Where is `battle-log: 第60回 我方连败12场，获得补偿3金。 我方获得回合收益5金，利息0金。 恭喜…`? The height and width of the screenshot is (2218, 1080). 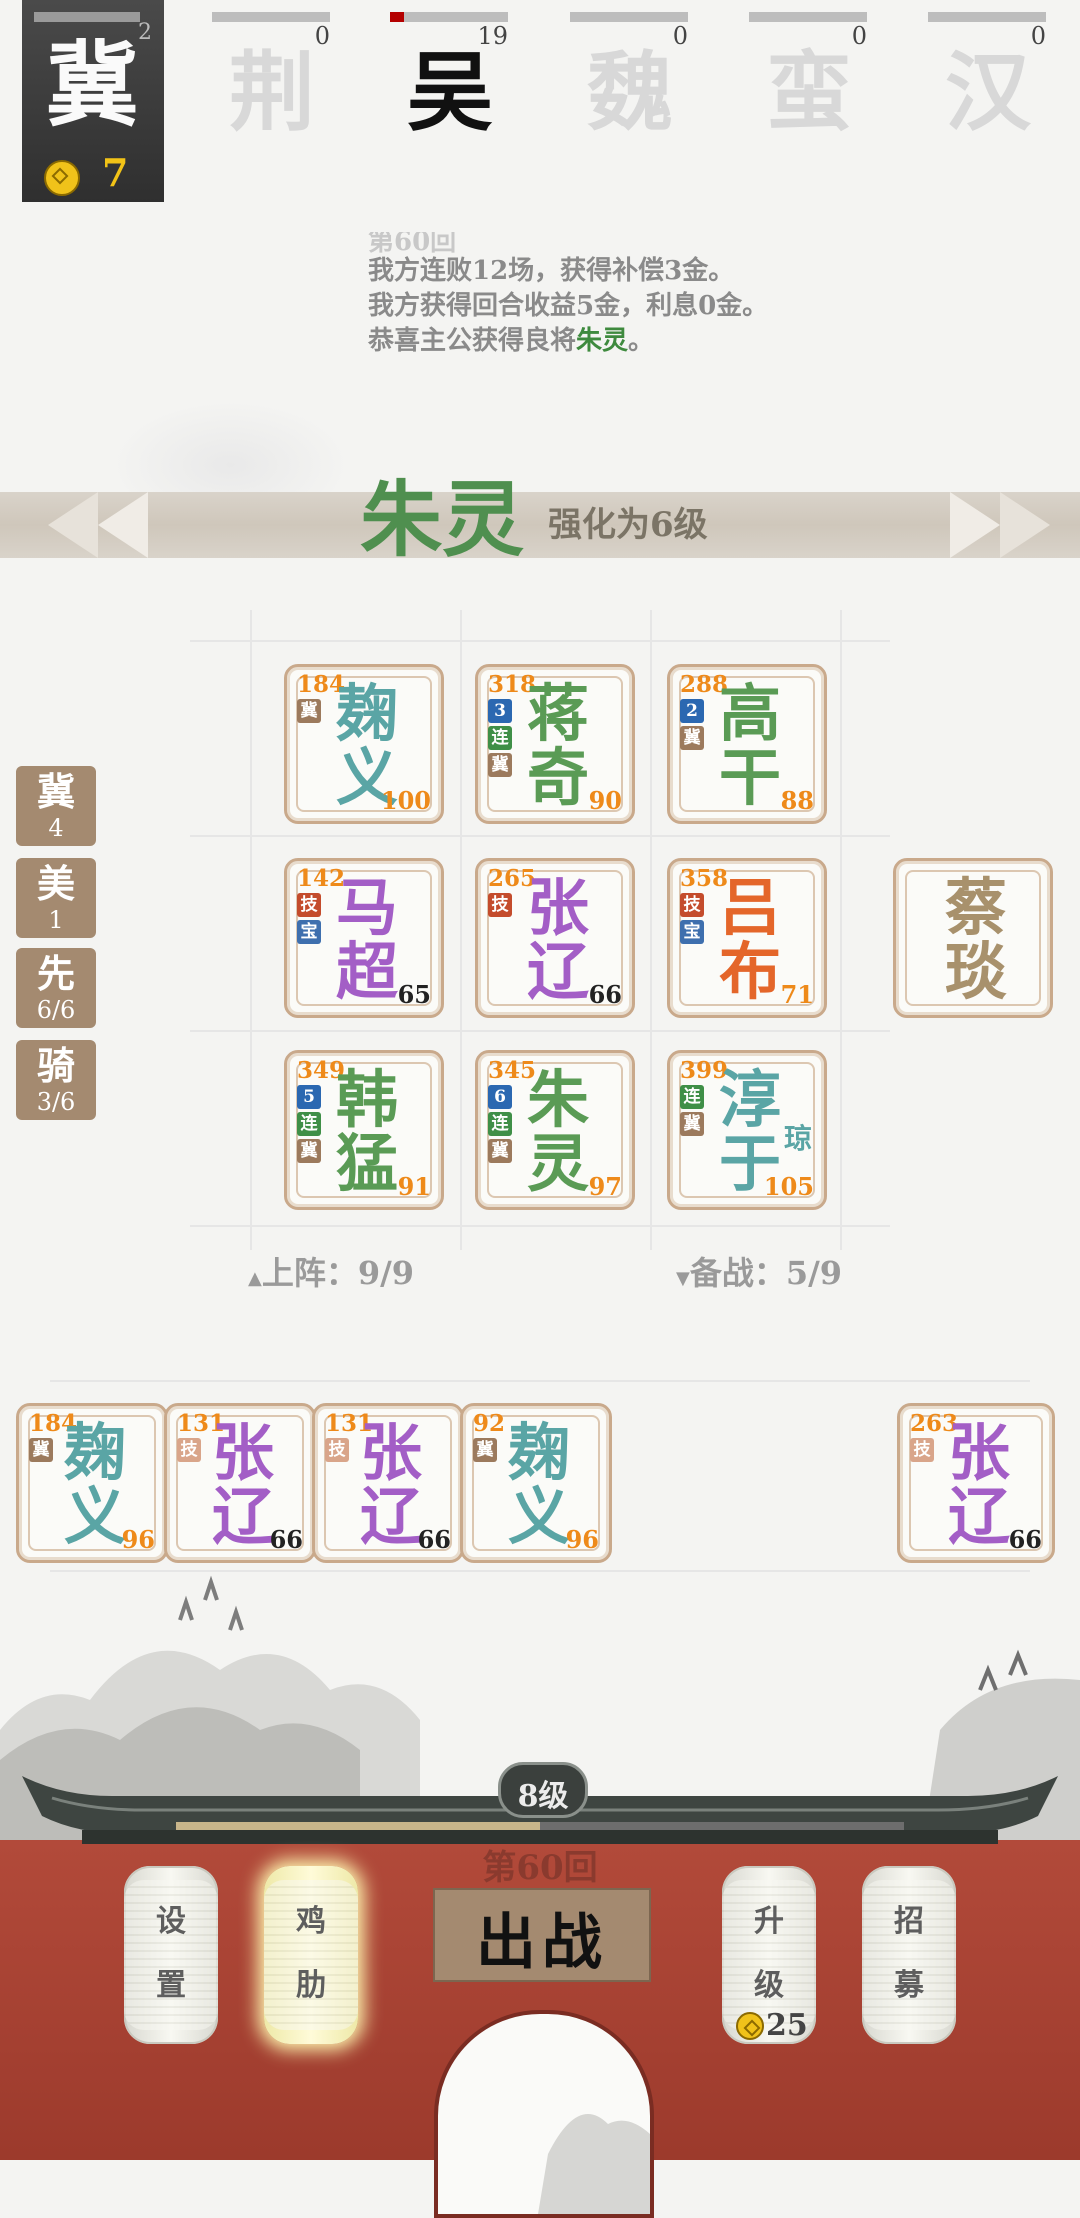 battle-log: 第60回 我方连败12场，获得补偿3金。 我方获得回合收益5金，利息0金。 恭喜… is located at coordinates (668, 295).